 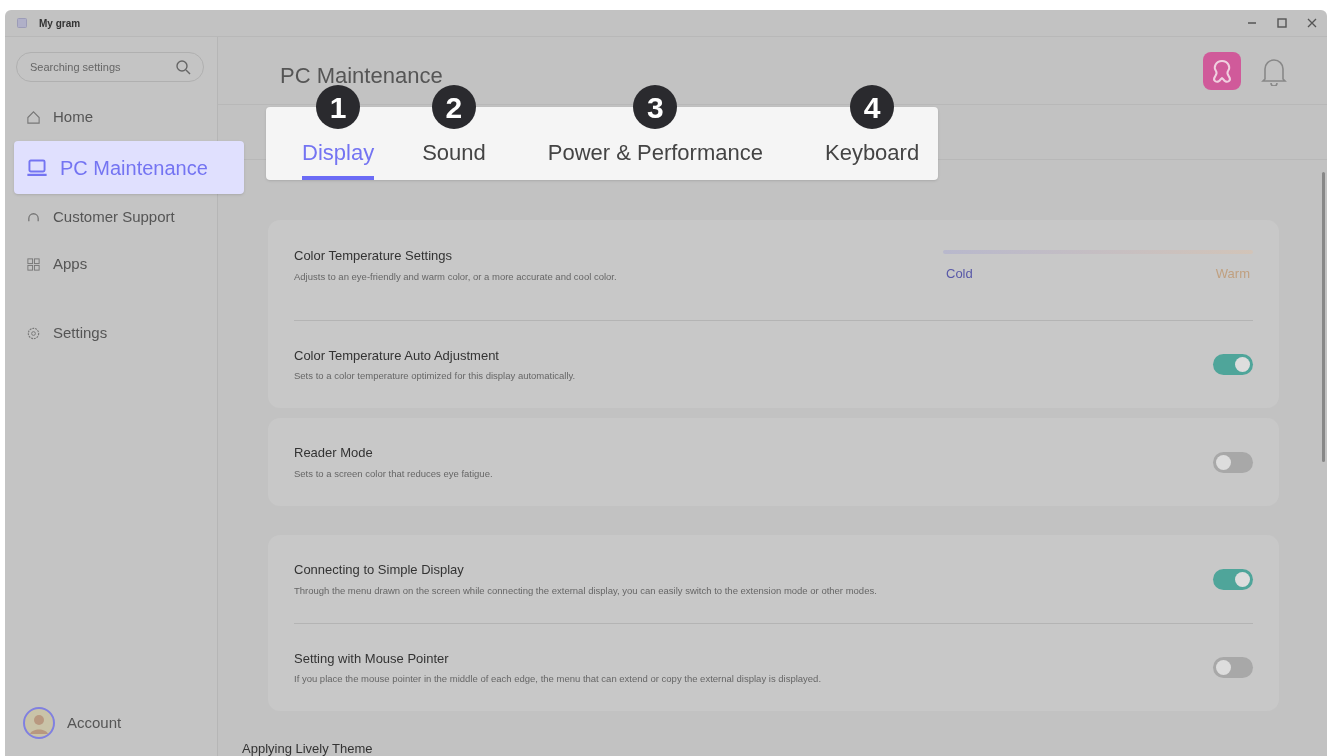 What do you see at coordinates (379, 570) in the screenshot?
I see `setting-title: Connecting to Simple Display` at bounding box center [379, 570].